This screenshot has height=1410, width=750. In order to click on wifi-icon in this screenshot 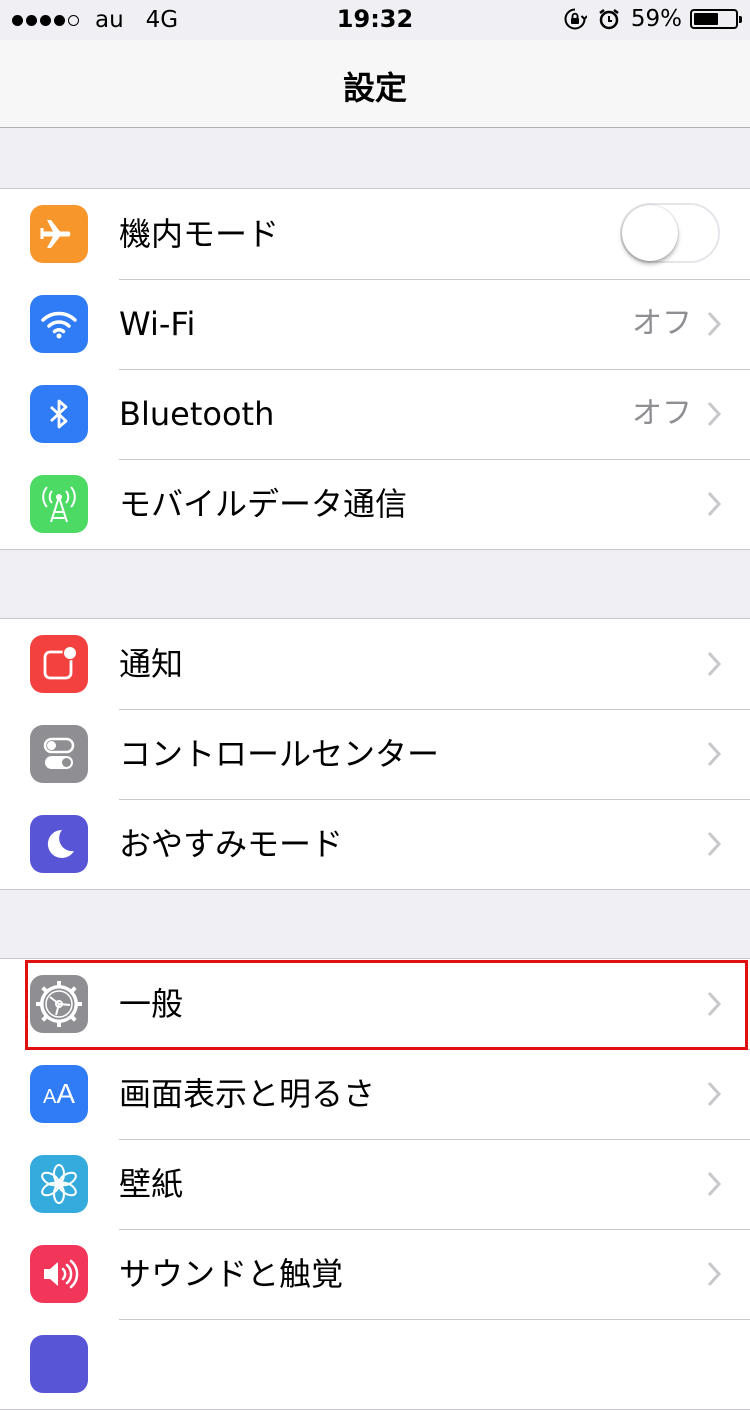, I will do `click(59, 324)`.